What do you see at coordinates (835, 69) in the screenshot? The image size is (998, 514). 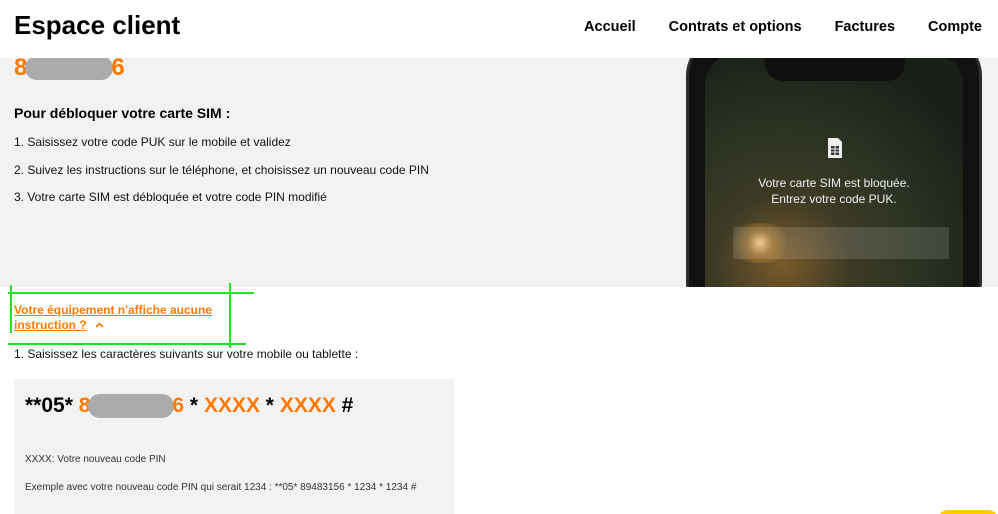 I see `phone-notch` at bounding box center [835, 69].